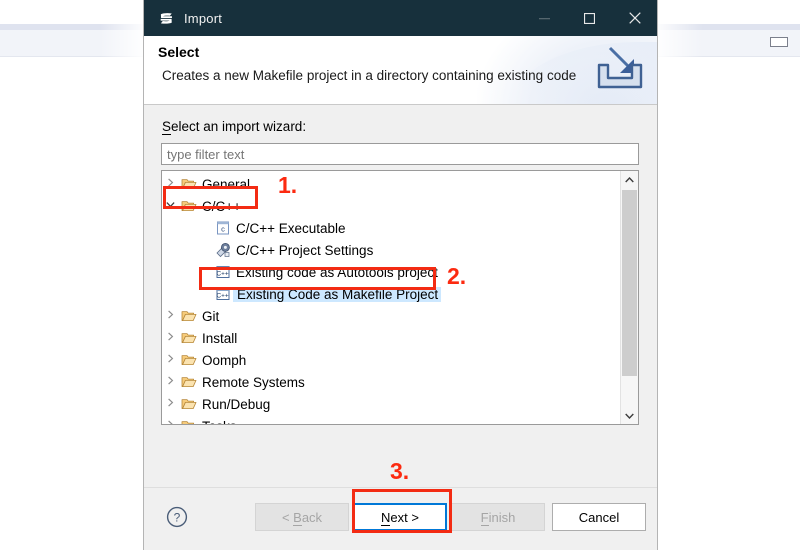 The width and height of the screenshot is (800, 550). What do you see at coordinates (634, 18) in the screenshot?
I see `close-icon` at bounding box center [634, 18].